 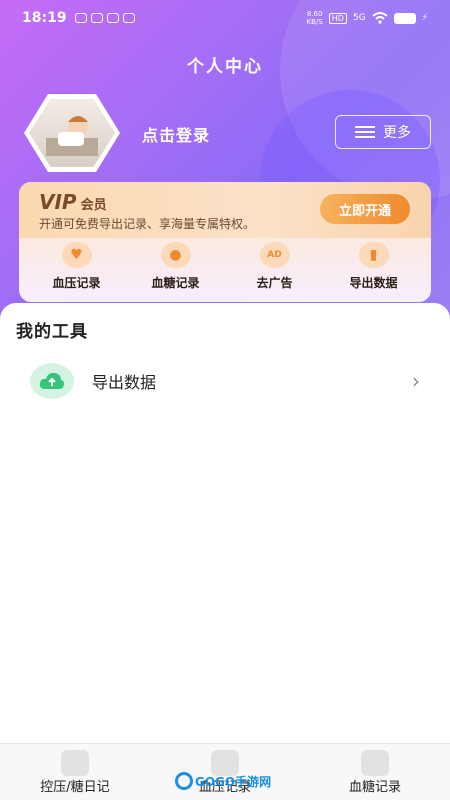 I want to click on vip-features: ♥ 血压记录 ● 血糖记录 AD 去广告 ▮ 导出数据, so click(x=225, y=266).